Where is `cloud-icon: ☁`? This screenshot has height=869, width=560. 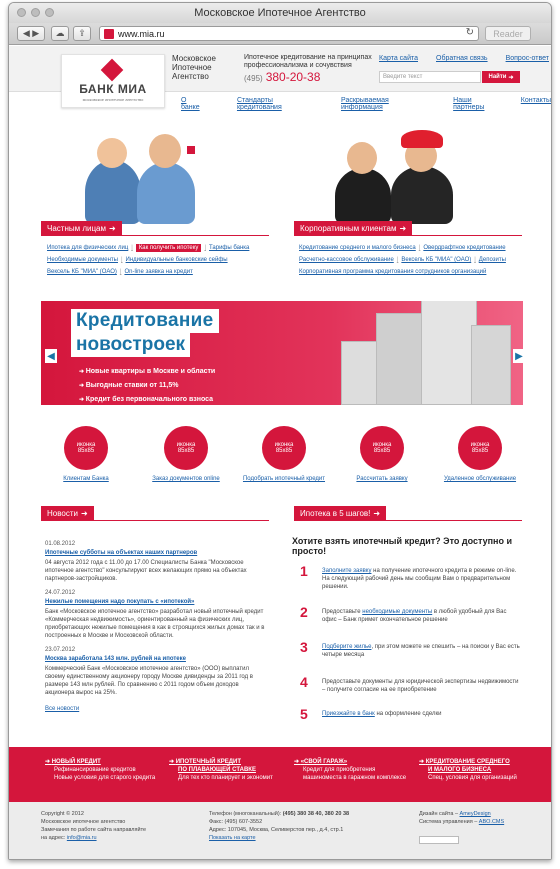 cloud-icon: ☁ is located at coordinates (60, 33).